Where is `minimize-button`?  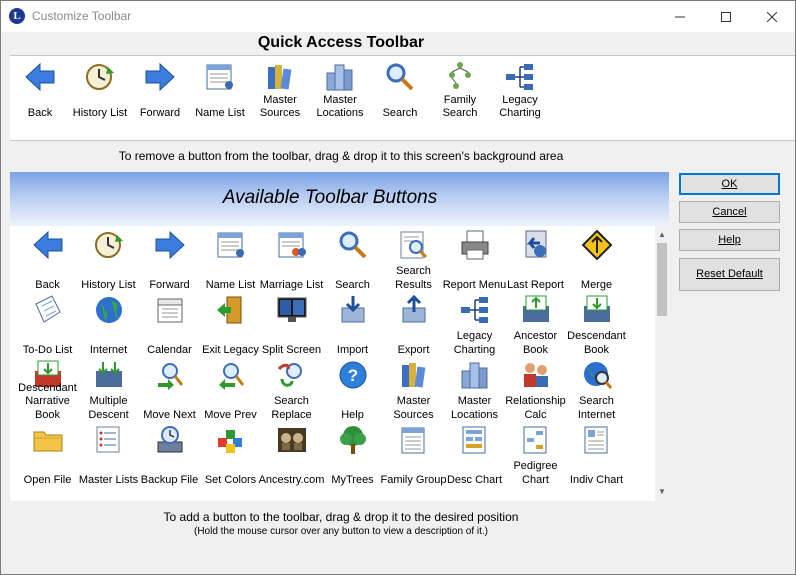
minimize-button is located at coordinates (680, 16).